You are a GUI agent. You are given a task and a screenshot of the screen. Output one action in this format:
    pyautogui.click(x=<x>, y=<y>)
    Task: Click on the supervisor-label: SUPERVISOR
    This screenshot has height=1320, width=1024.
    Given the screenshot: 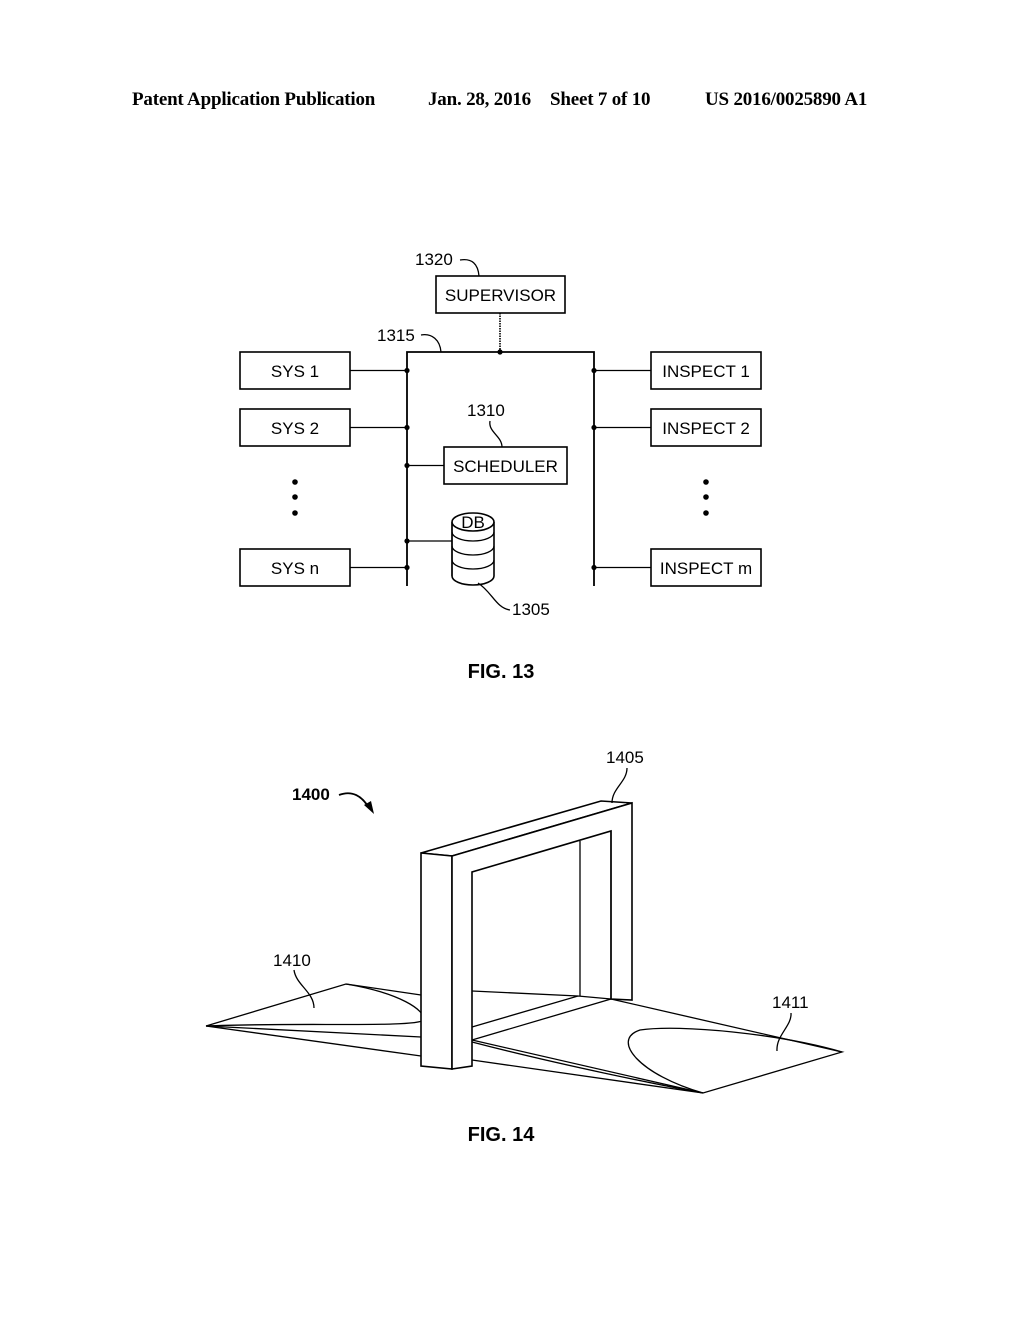 What is the action you would take?
    pyautogui.click(x=500, y=295)
    